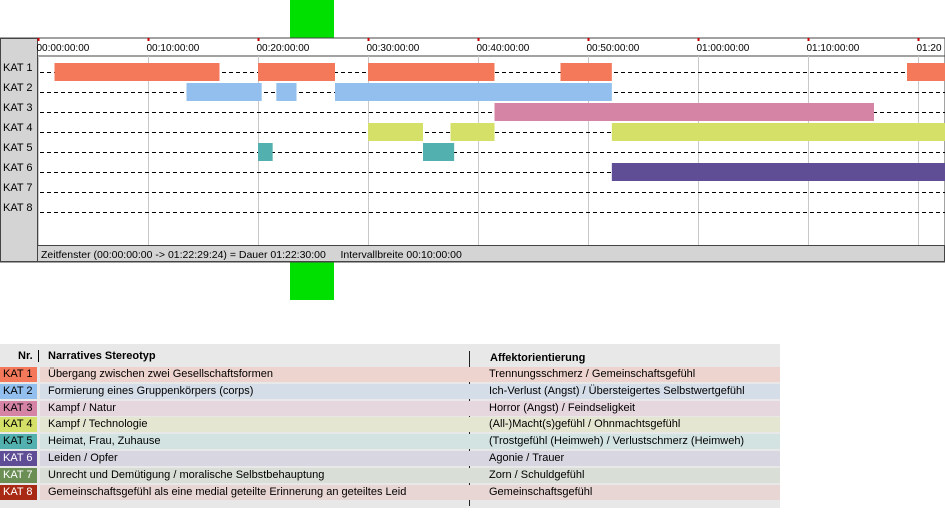  What do you see at coordinates (83, 458) in the screenshot?
I see `legend-stereotyp: Leiden / Opfer` at bounding box center [83, 458].